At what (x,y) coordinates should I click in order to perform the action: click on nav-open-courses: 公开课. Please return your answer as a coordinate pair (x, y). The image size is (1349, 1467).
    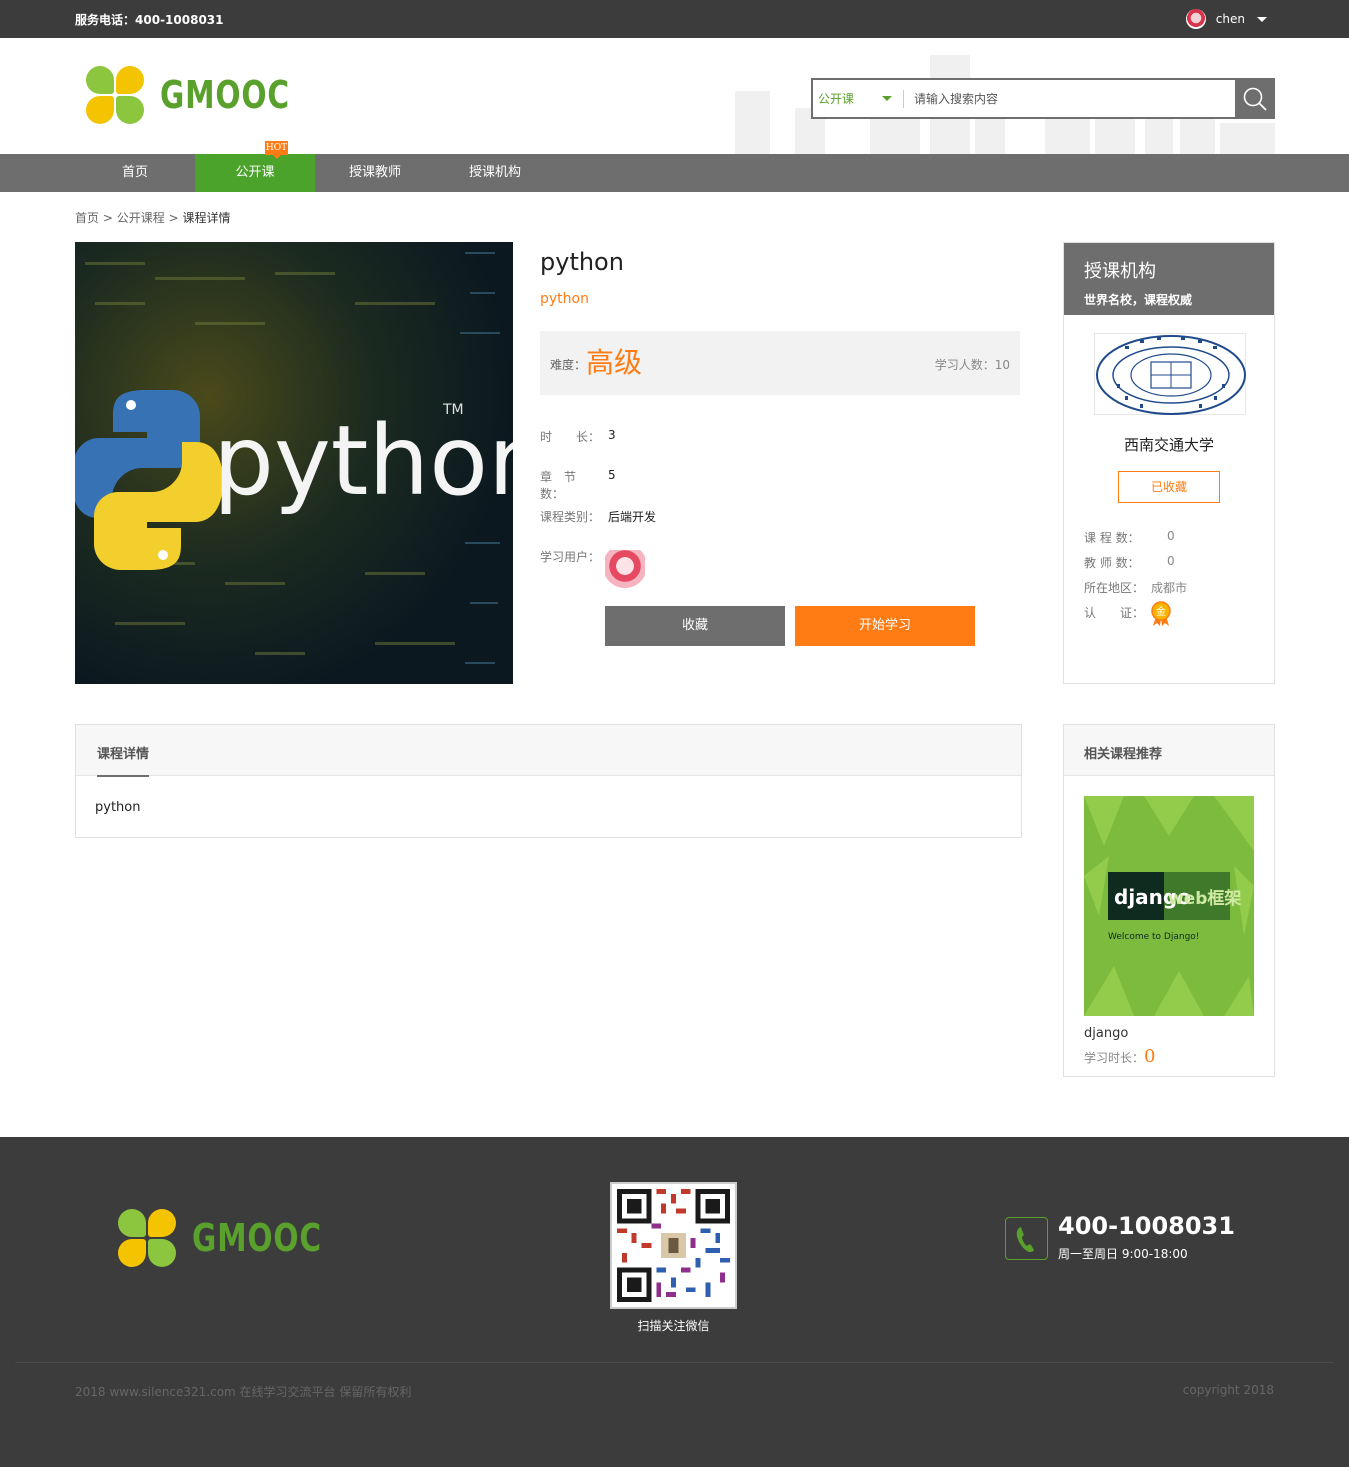
    Looking at the image, I should click on (255, 173).